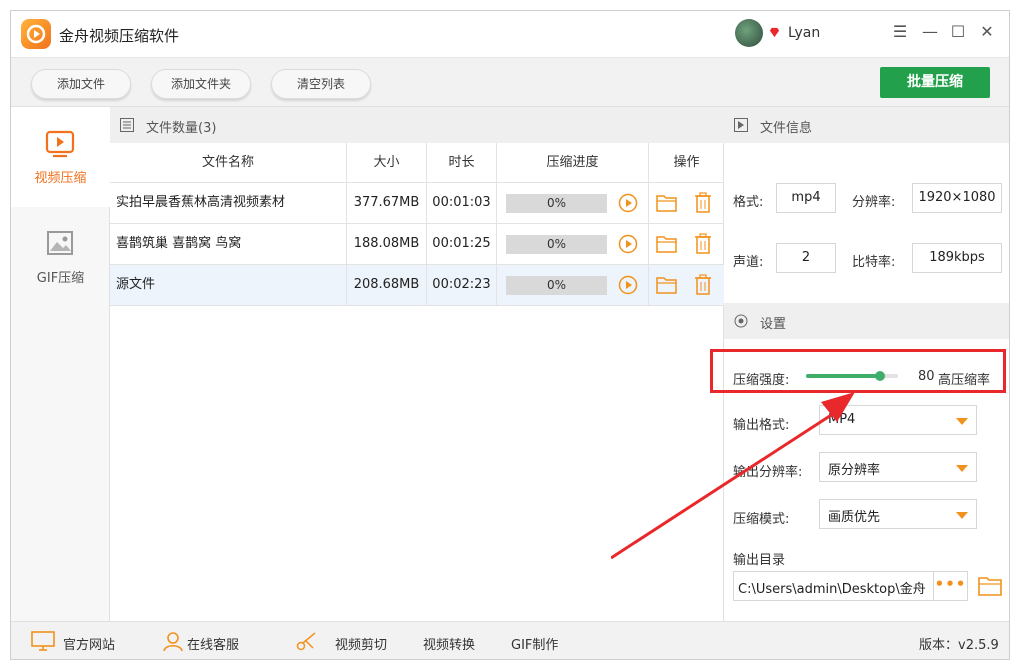  Describe the element at coordinates (843, 376) in the screenshot. I see `slider-fill` at that location.